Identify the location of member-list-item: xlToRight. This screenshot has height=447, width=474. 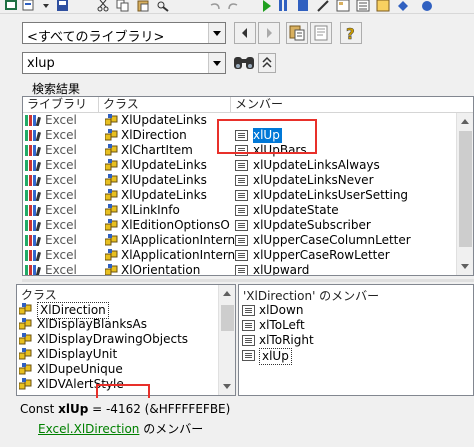
(354, 340).